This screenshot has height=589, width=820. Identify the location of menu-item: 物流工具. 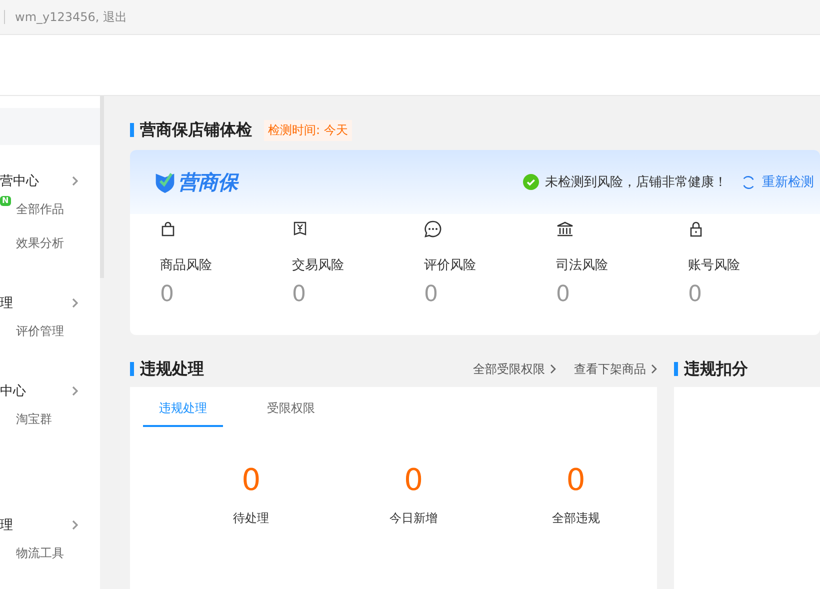
(40, 553).